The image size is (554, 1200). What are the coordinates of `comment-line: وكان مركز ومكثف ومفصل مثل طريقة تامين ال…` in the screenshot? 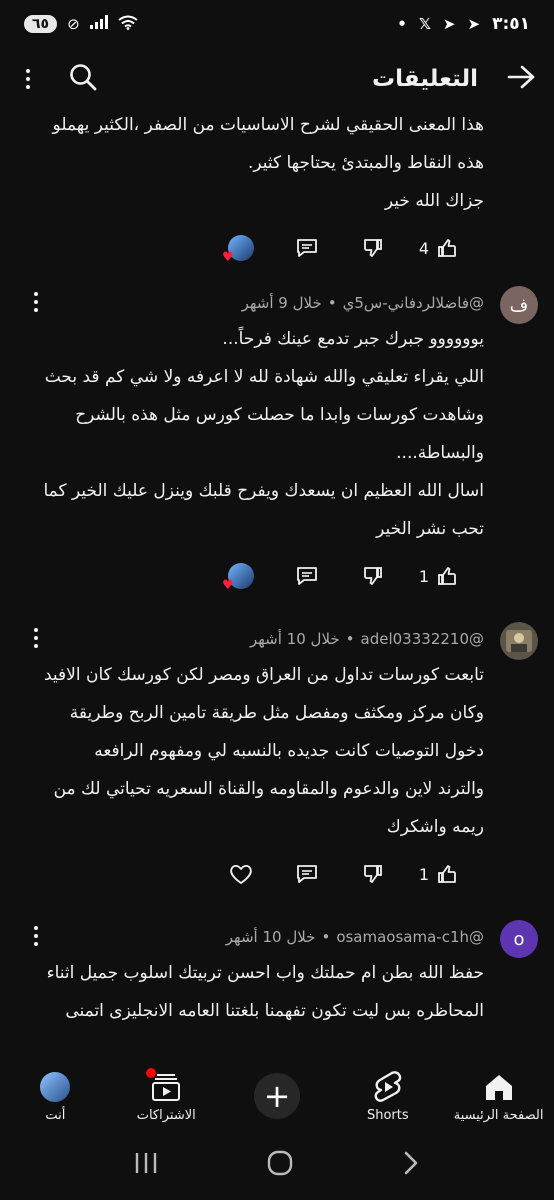 It's located at (276, 713).